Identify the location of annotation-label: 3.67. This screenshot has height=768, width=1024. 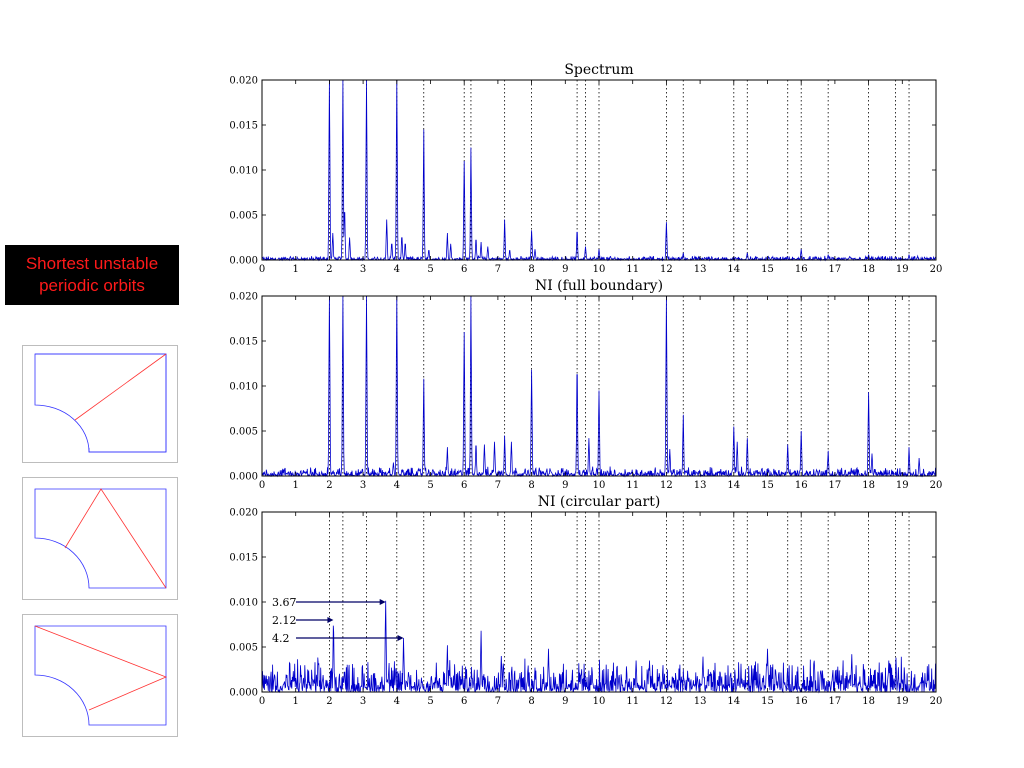
(284, 602).